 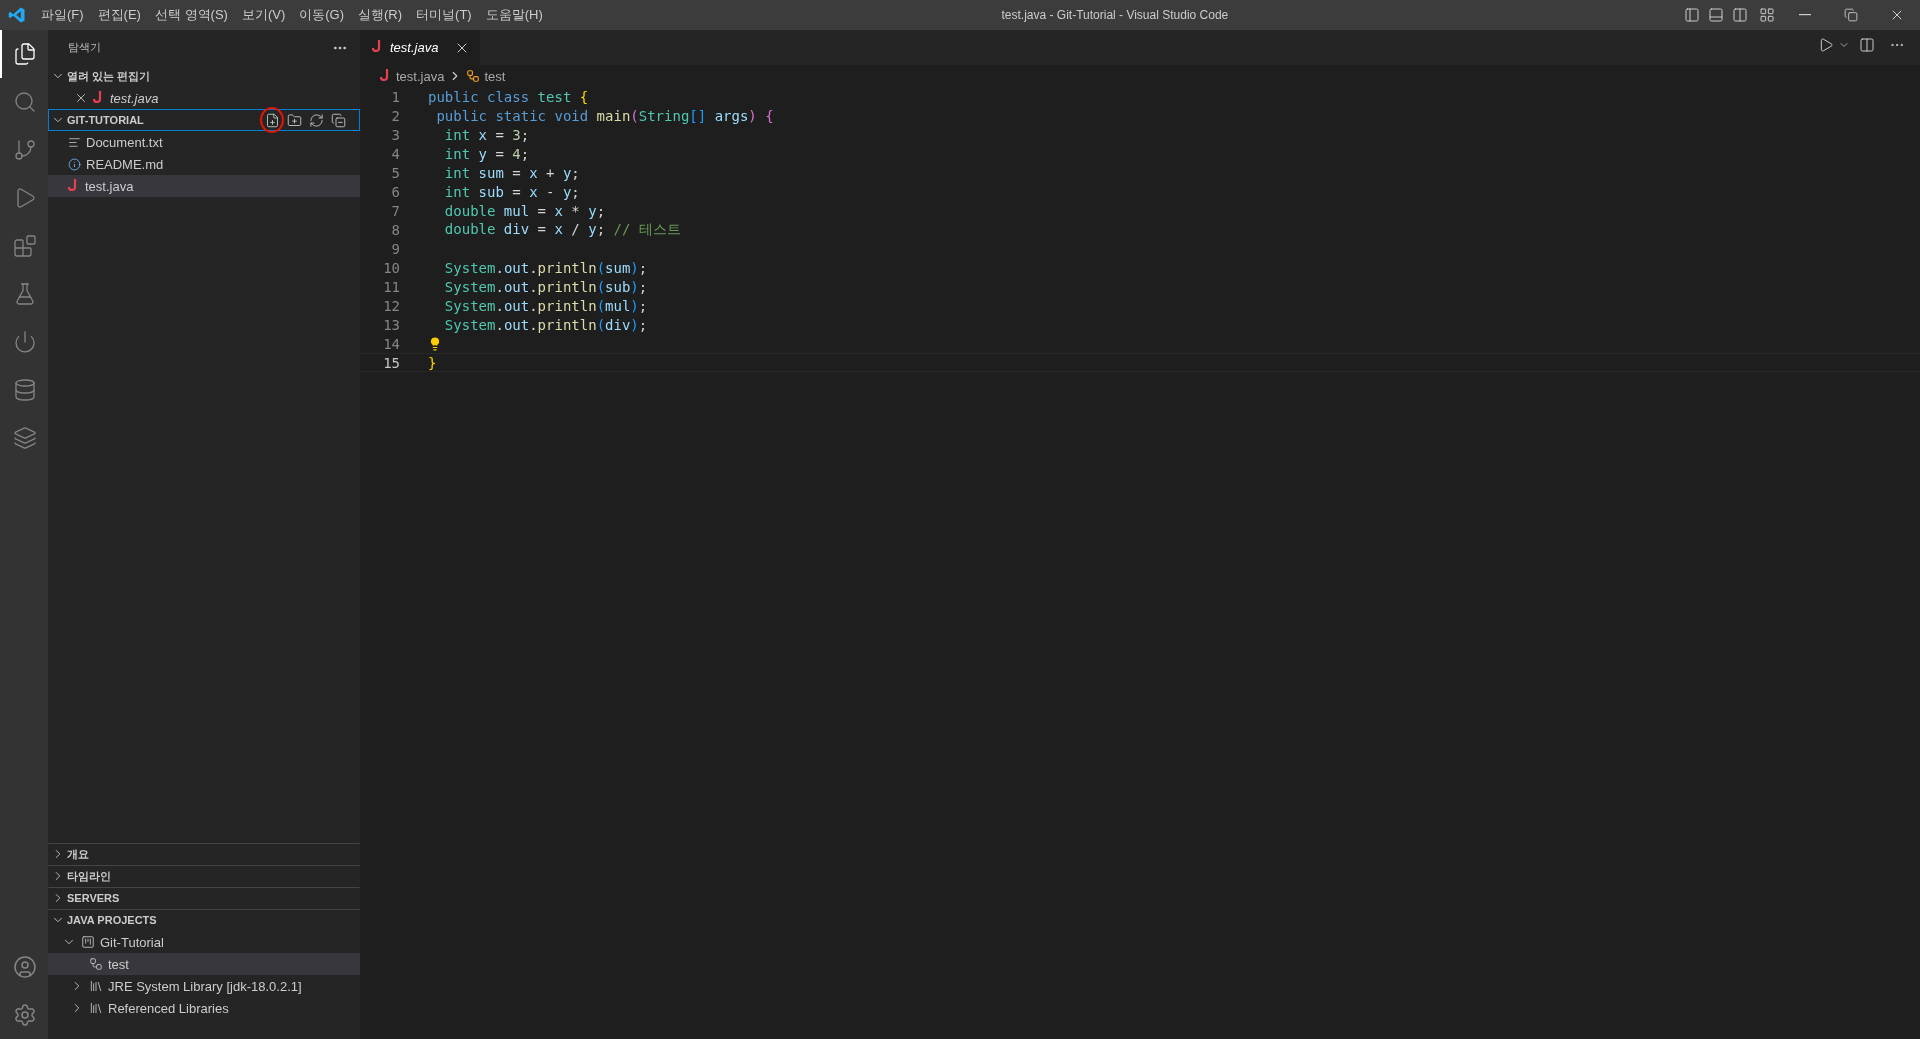 I want to click on account-icon, so click(x=25, y=967).